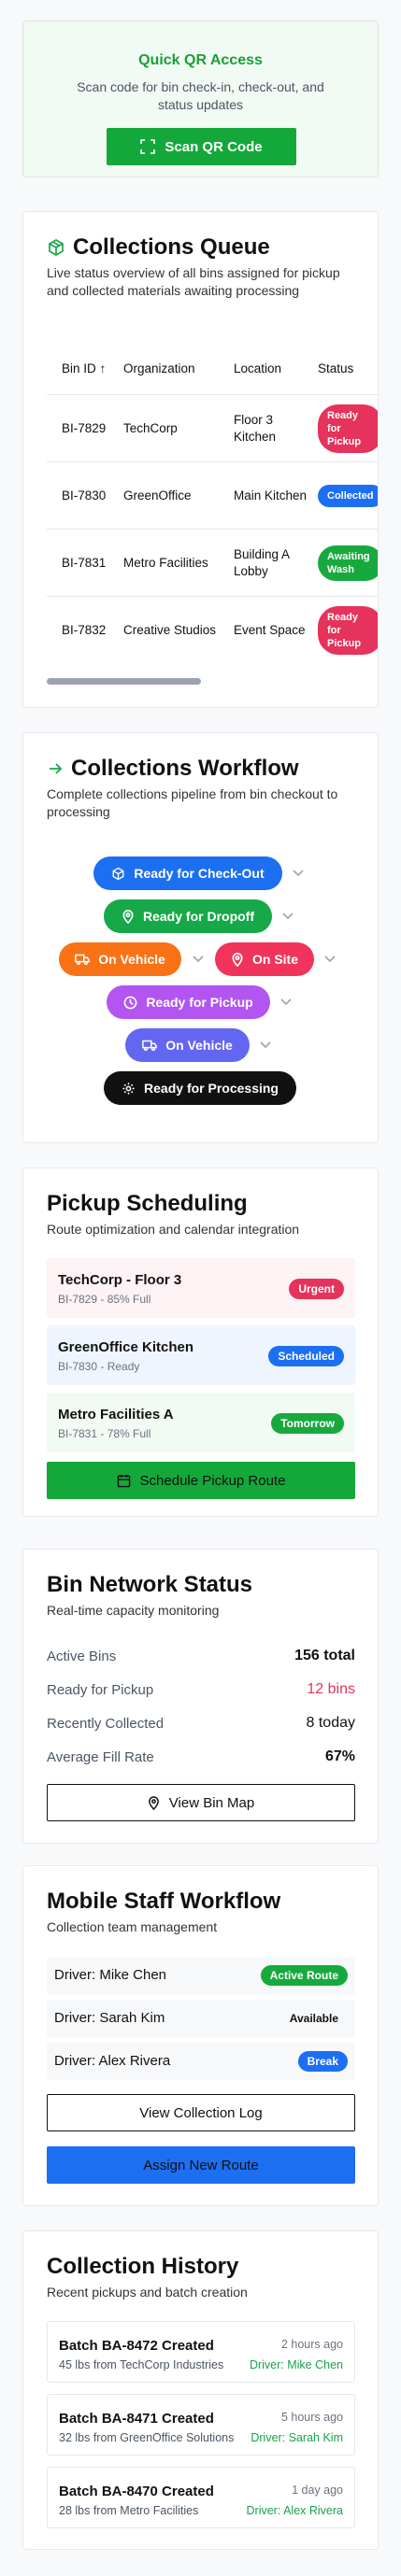 This screenshot has height=2576, width=401. I want to click on location: Event Space, so click(270, 630).